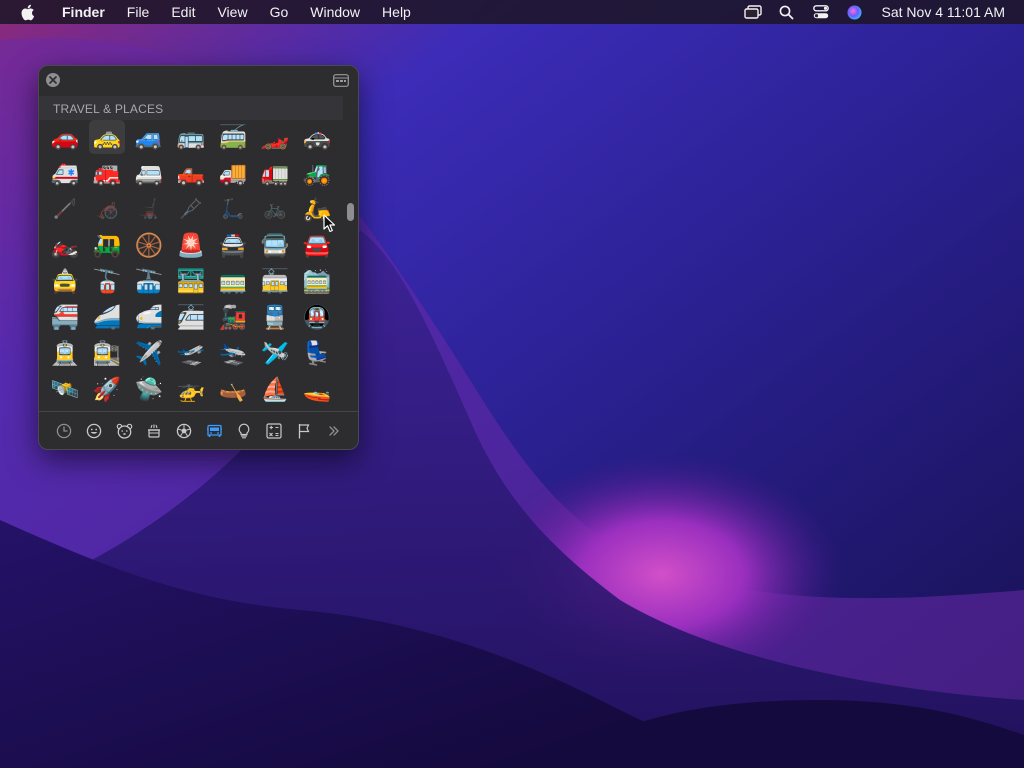 The image size is (1024, 768). What do you see at coordinates (233, 389) in the screenshot?
I see `emoji-cell: 🛶` at bounding box center [233, 389].